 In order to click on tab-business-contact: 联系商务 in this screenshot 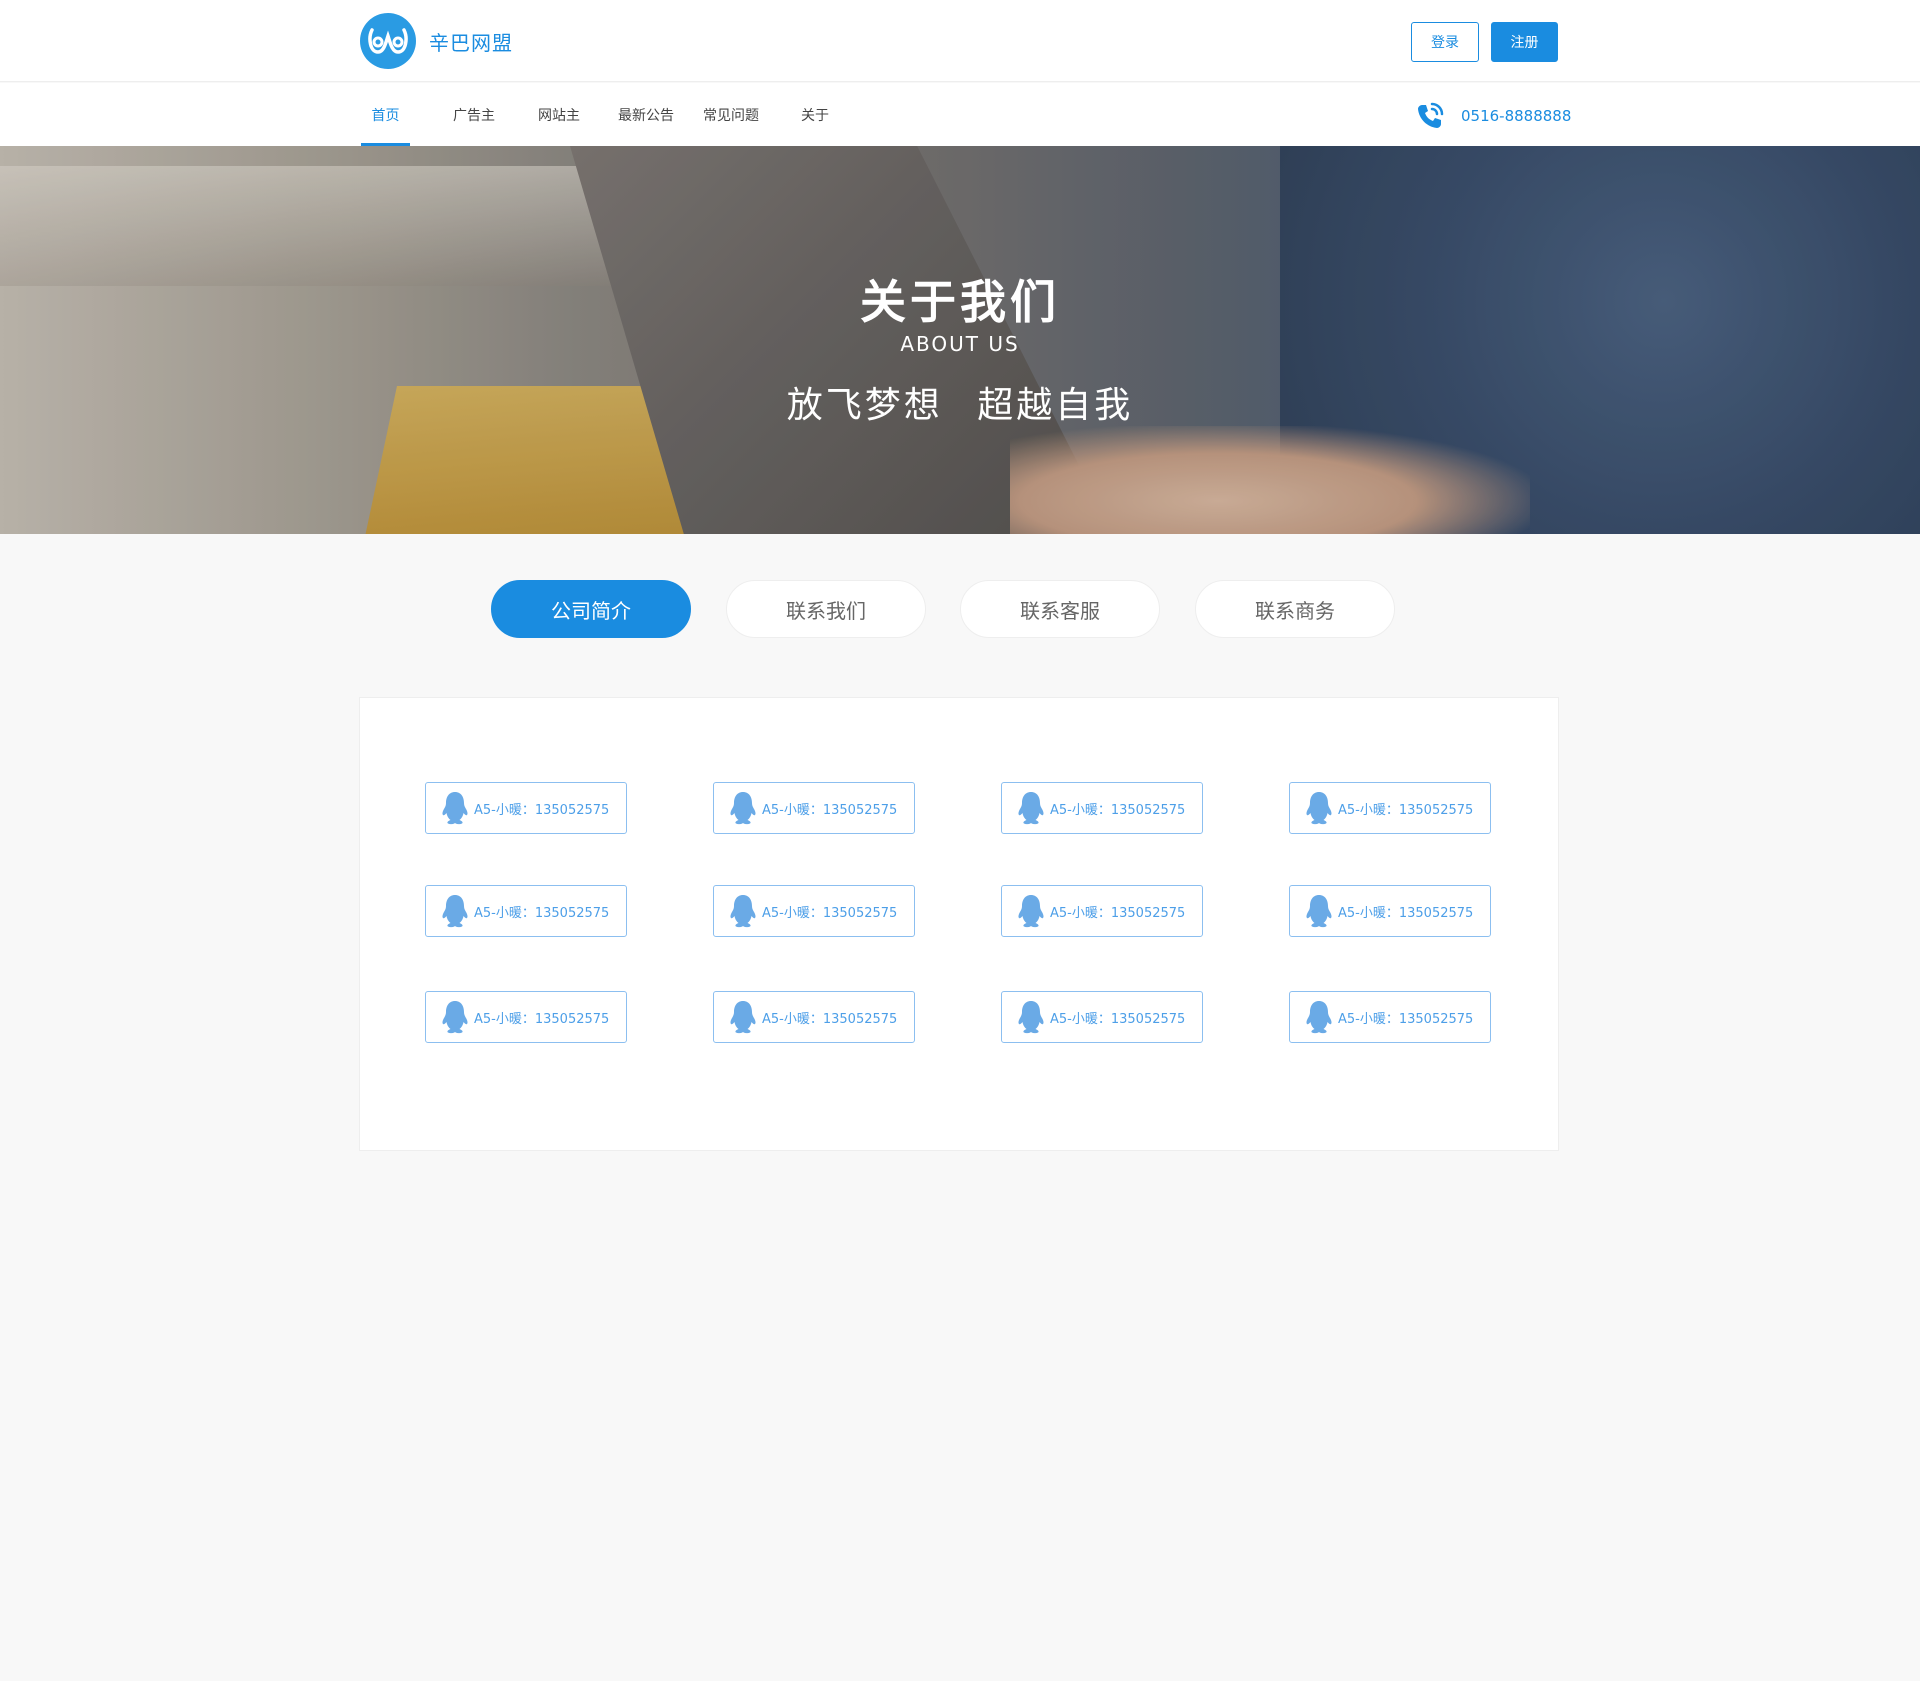, I will do `click(1295, 609)`.